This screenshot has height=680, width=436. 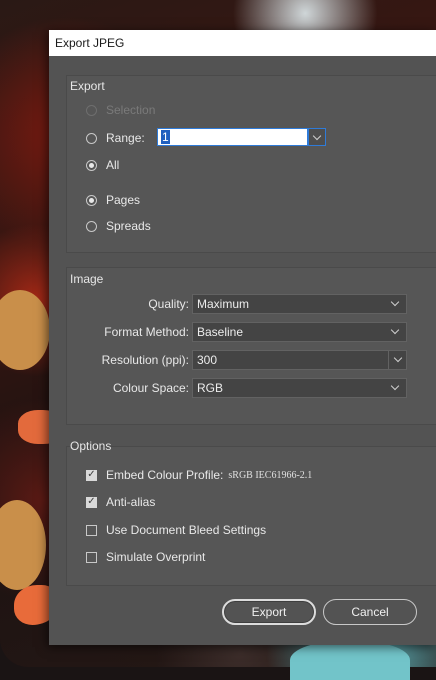 What do you see at coordinates (388, 360) in the screenshot?
I see `combo-separator` at bounding box center [388, 360].